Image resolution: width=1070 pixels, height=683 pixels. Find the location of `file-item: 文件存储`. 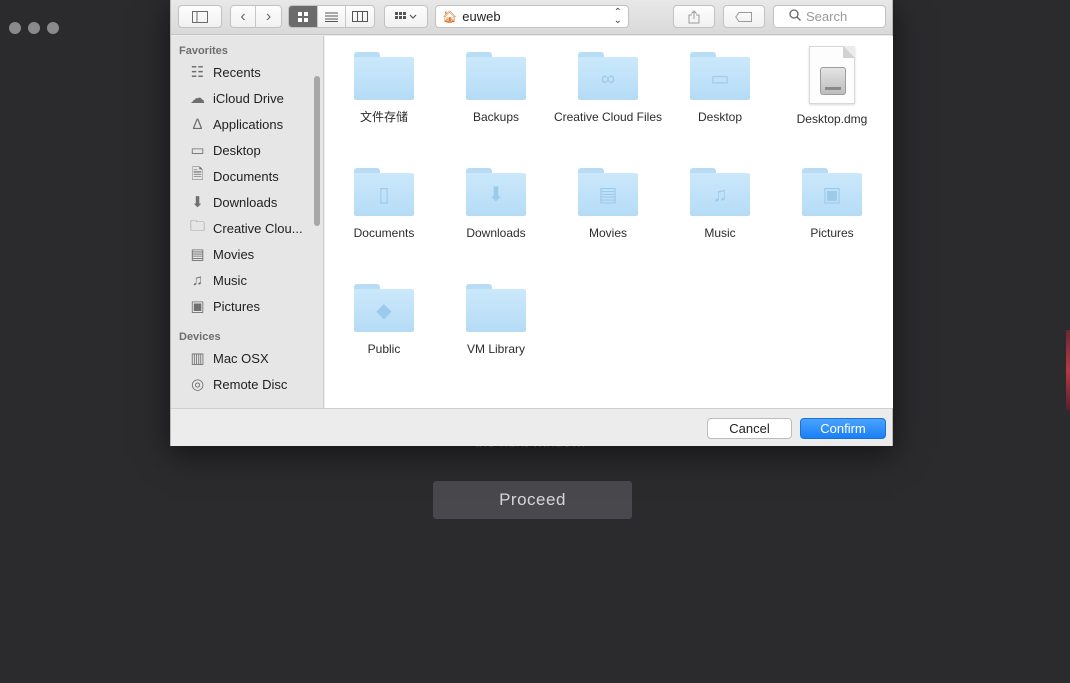

file-item: 文件存储 is located at coordinates (384, 88).